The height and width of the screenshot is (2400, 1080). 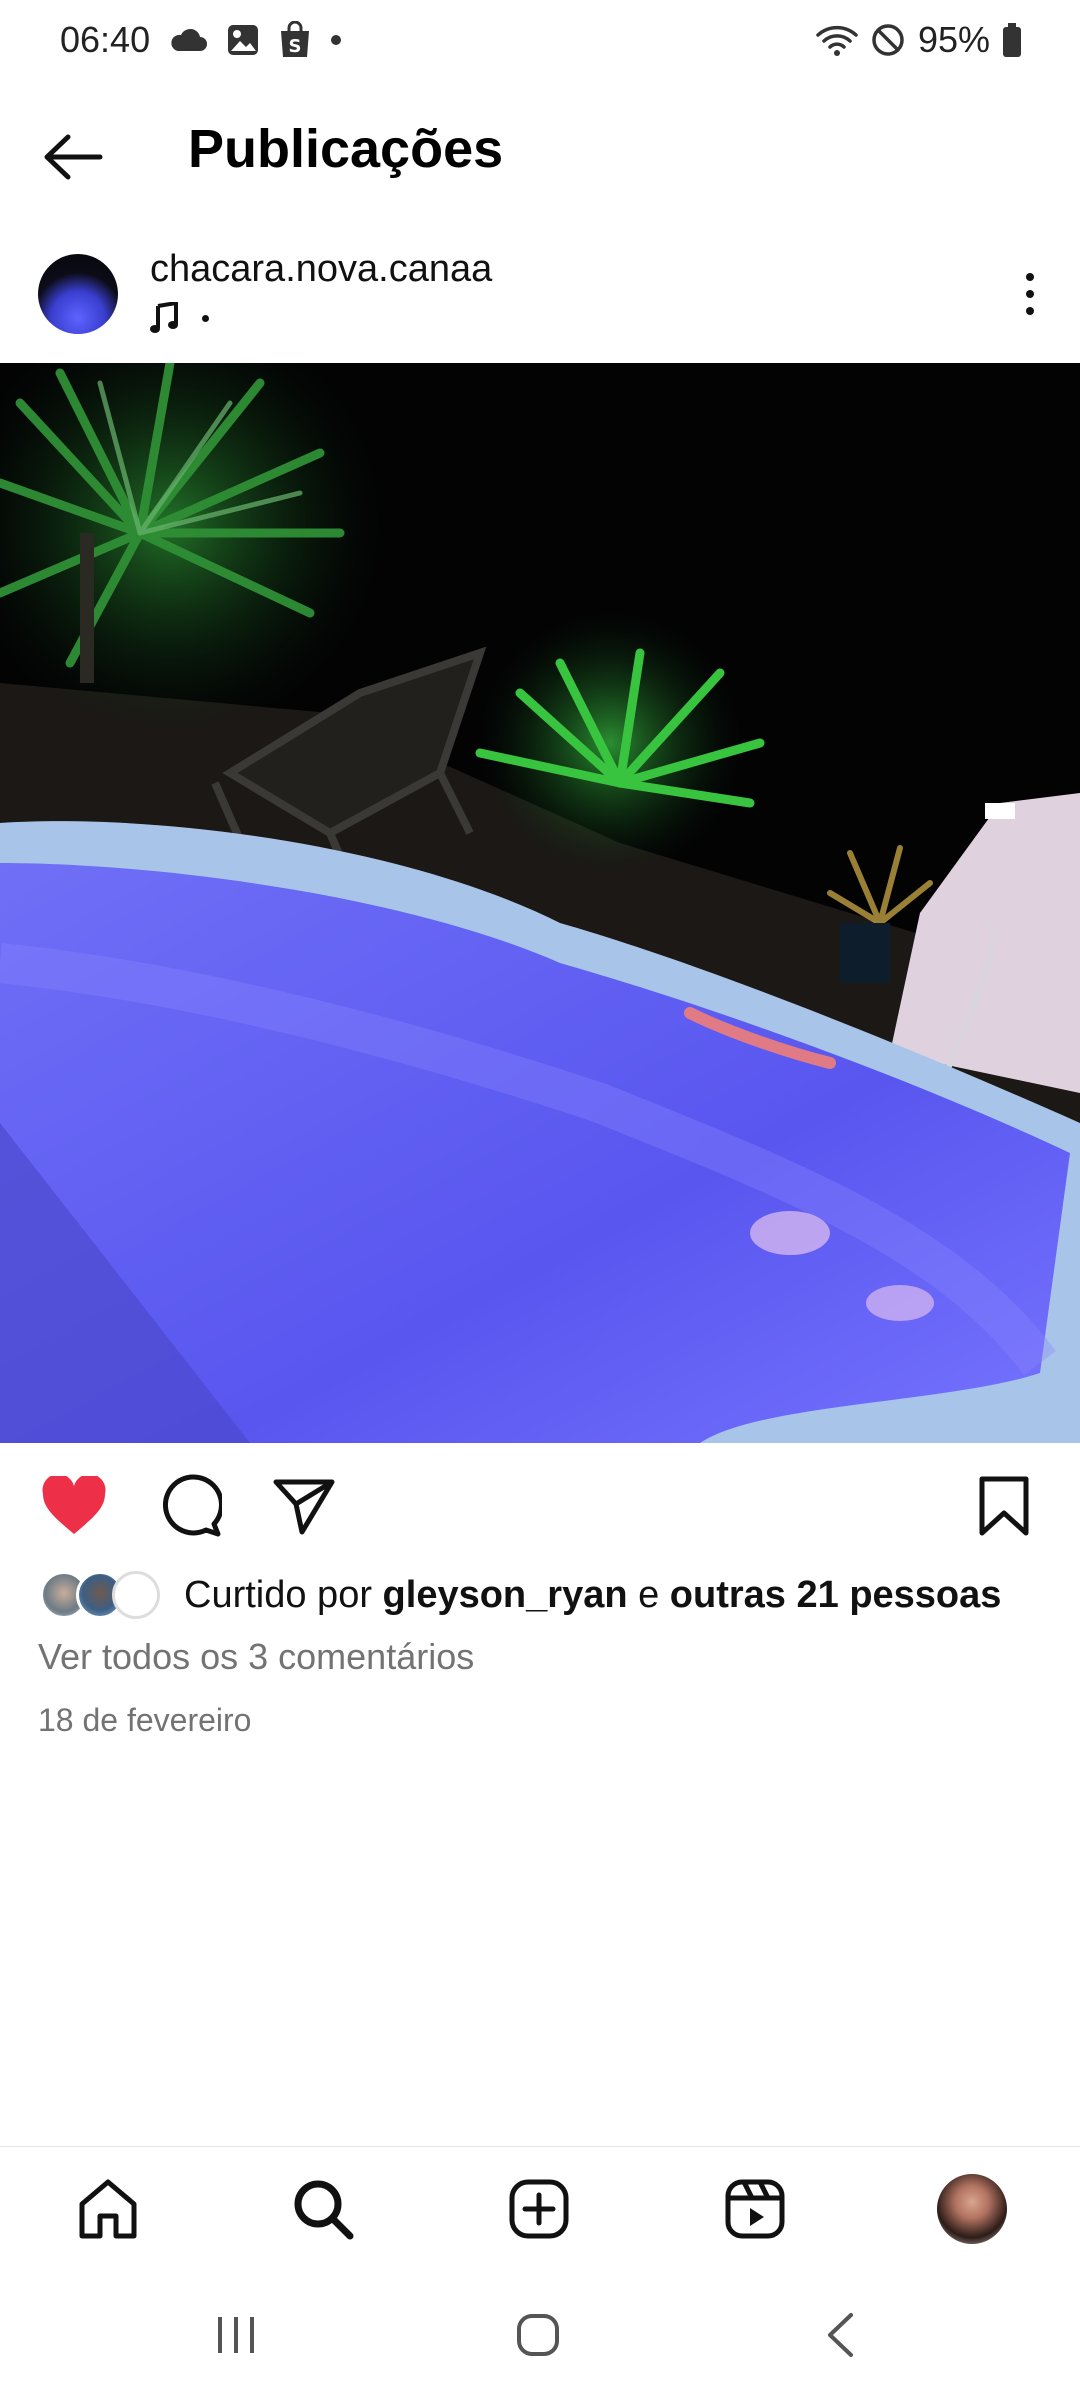 What do you see at coordinates (256, 1657) in the screenshot?
I see `view-comments-link: Ver todos os 3 comentários` at bounding box center [256, 1657].